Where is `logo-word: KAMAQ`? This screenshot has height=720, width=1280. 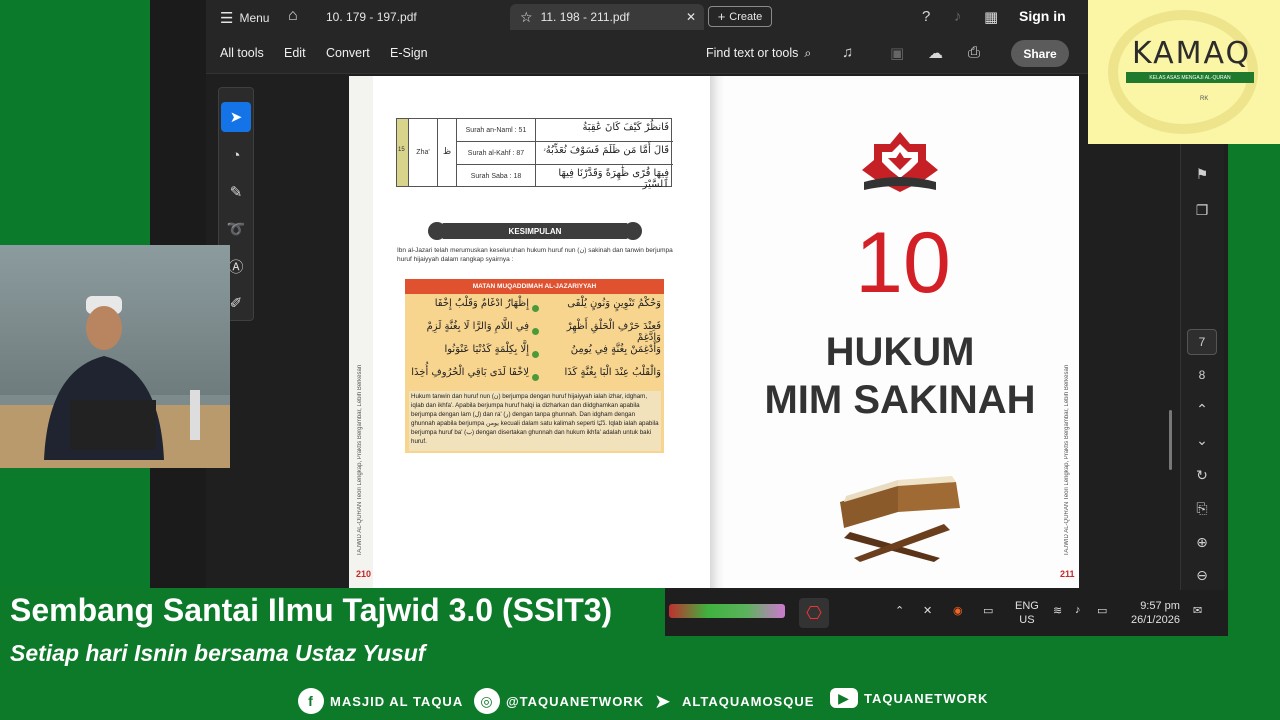
logo-word: KAMAQ is located at coordinates (1192, 53).